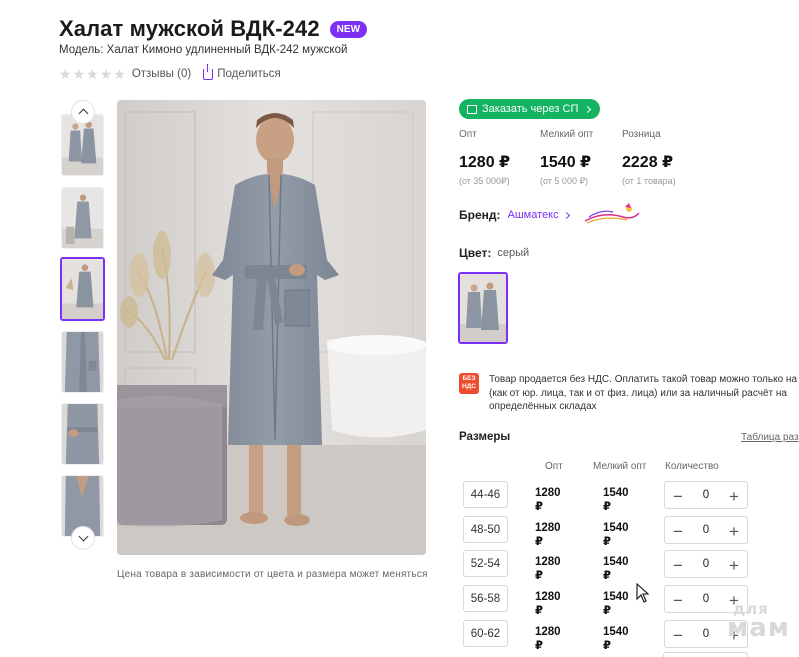 This screenshot has height=657, width=799. What do you see at coordinates (692, 466) in the screenshot?
I see `column-header-qty: Количество` at bounding box center [692, 466].